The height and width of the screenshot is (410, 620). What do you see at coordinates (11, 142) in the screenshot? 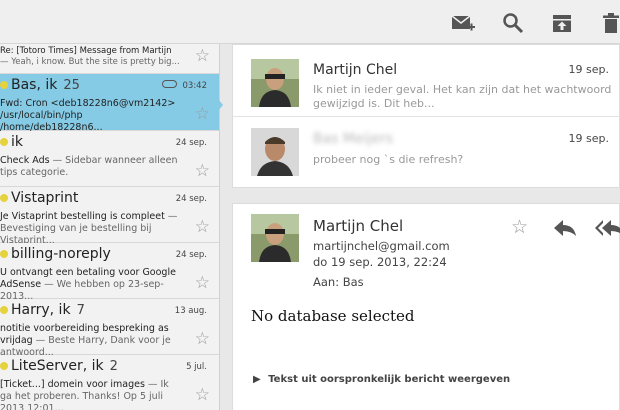
I see `conversation-sender: ik` at bounding box center [11, 142].